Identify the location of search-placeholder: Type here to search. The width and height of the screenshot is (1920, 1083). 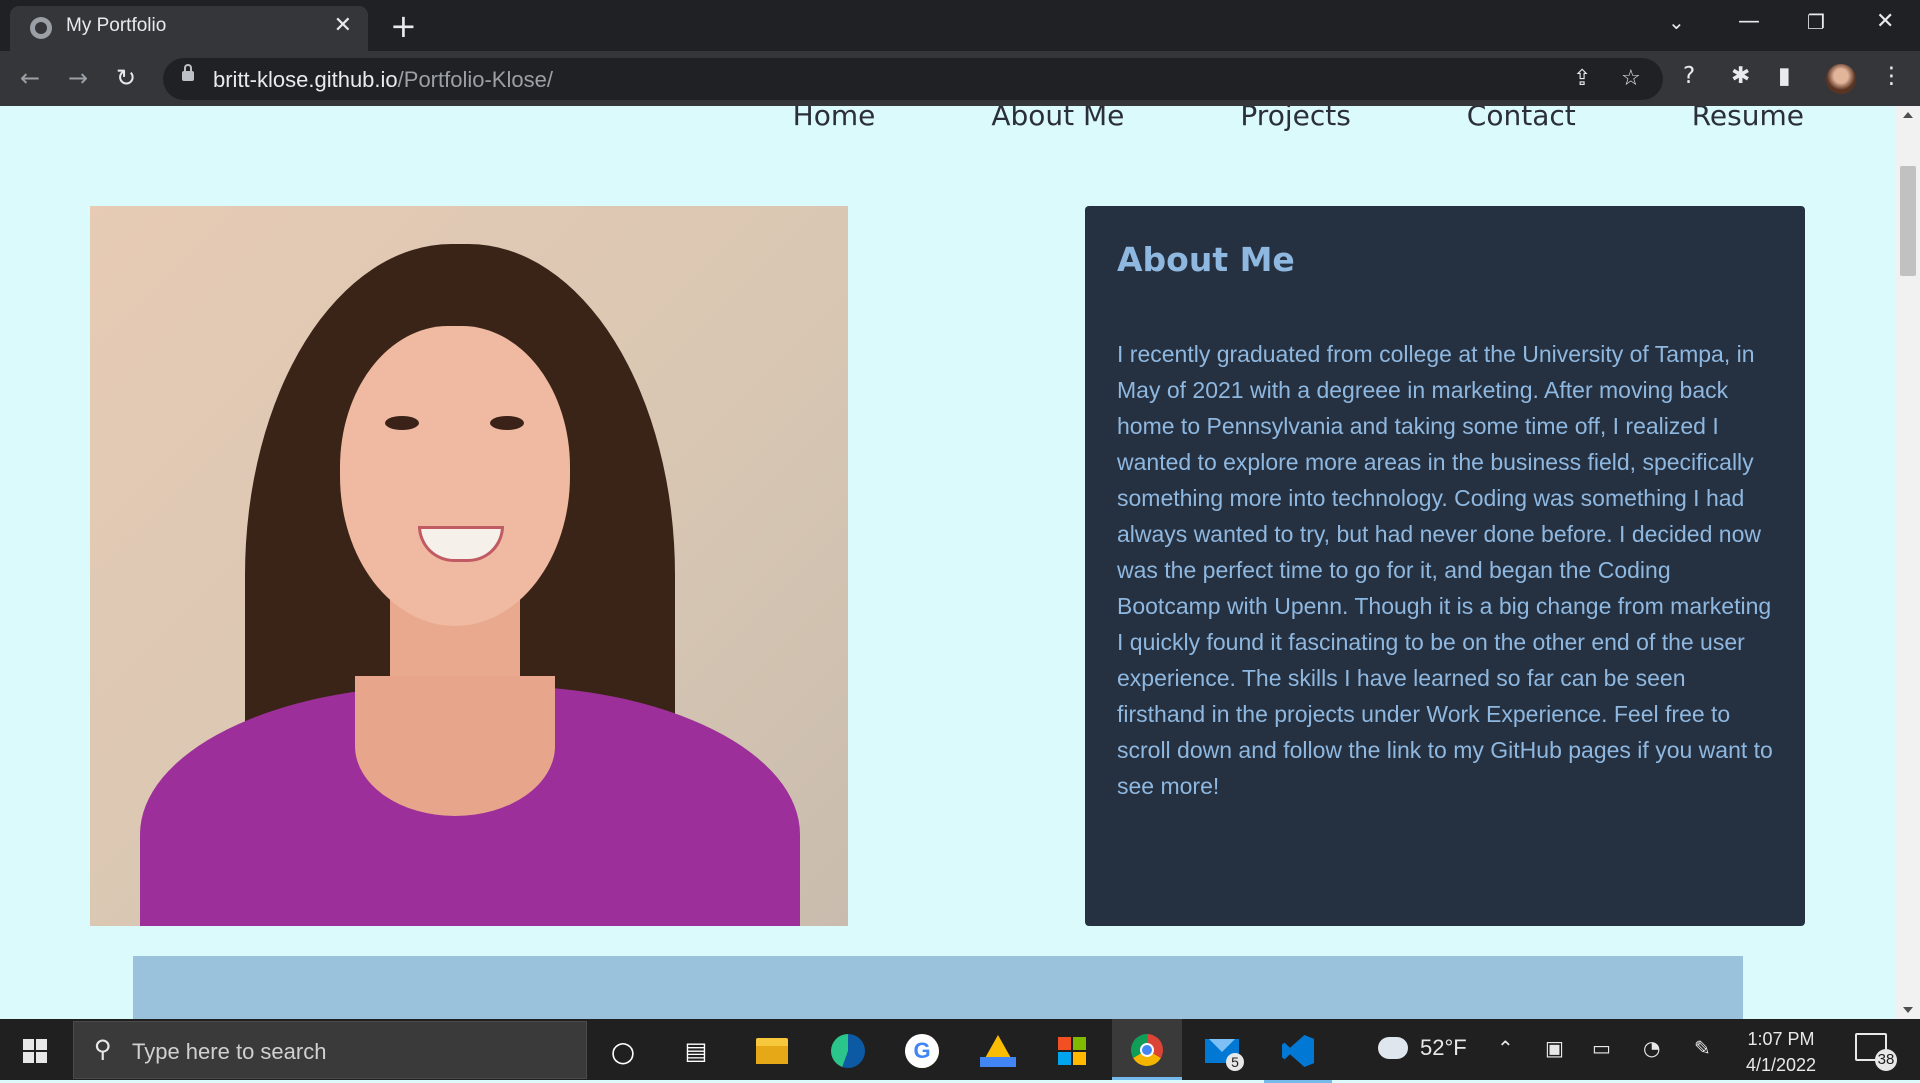
(229, 1051).